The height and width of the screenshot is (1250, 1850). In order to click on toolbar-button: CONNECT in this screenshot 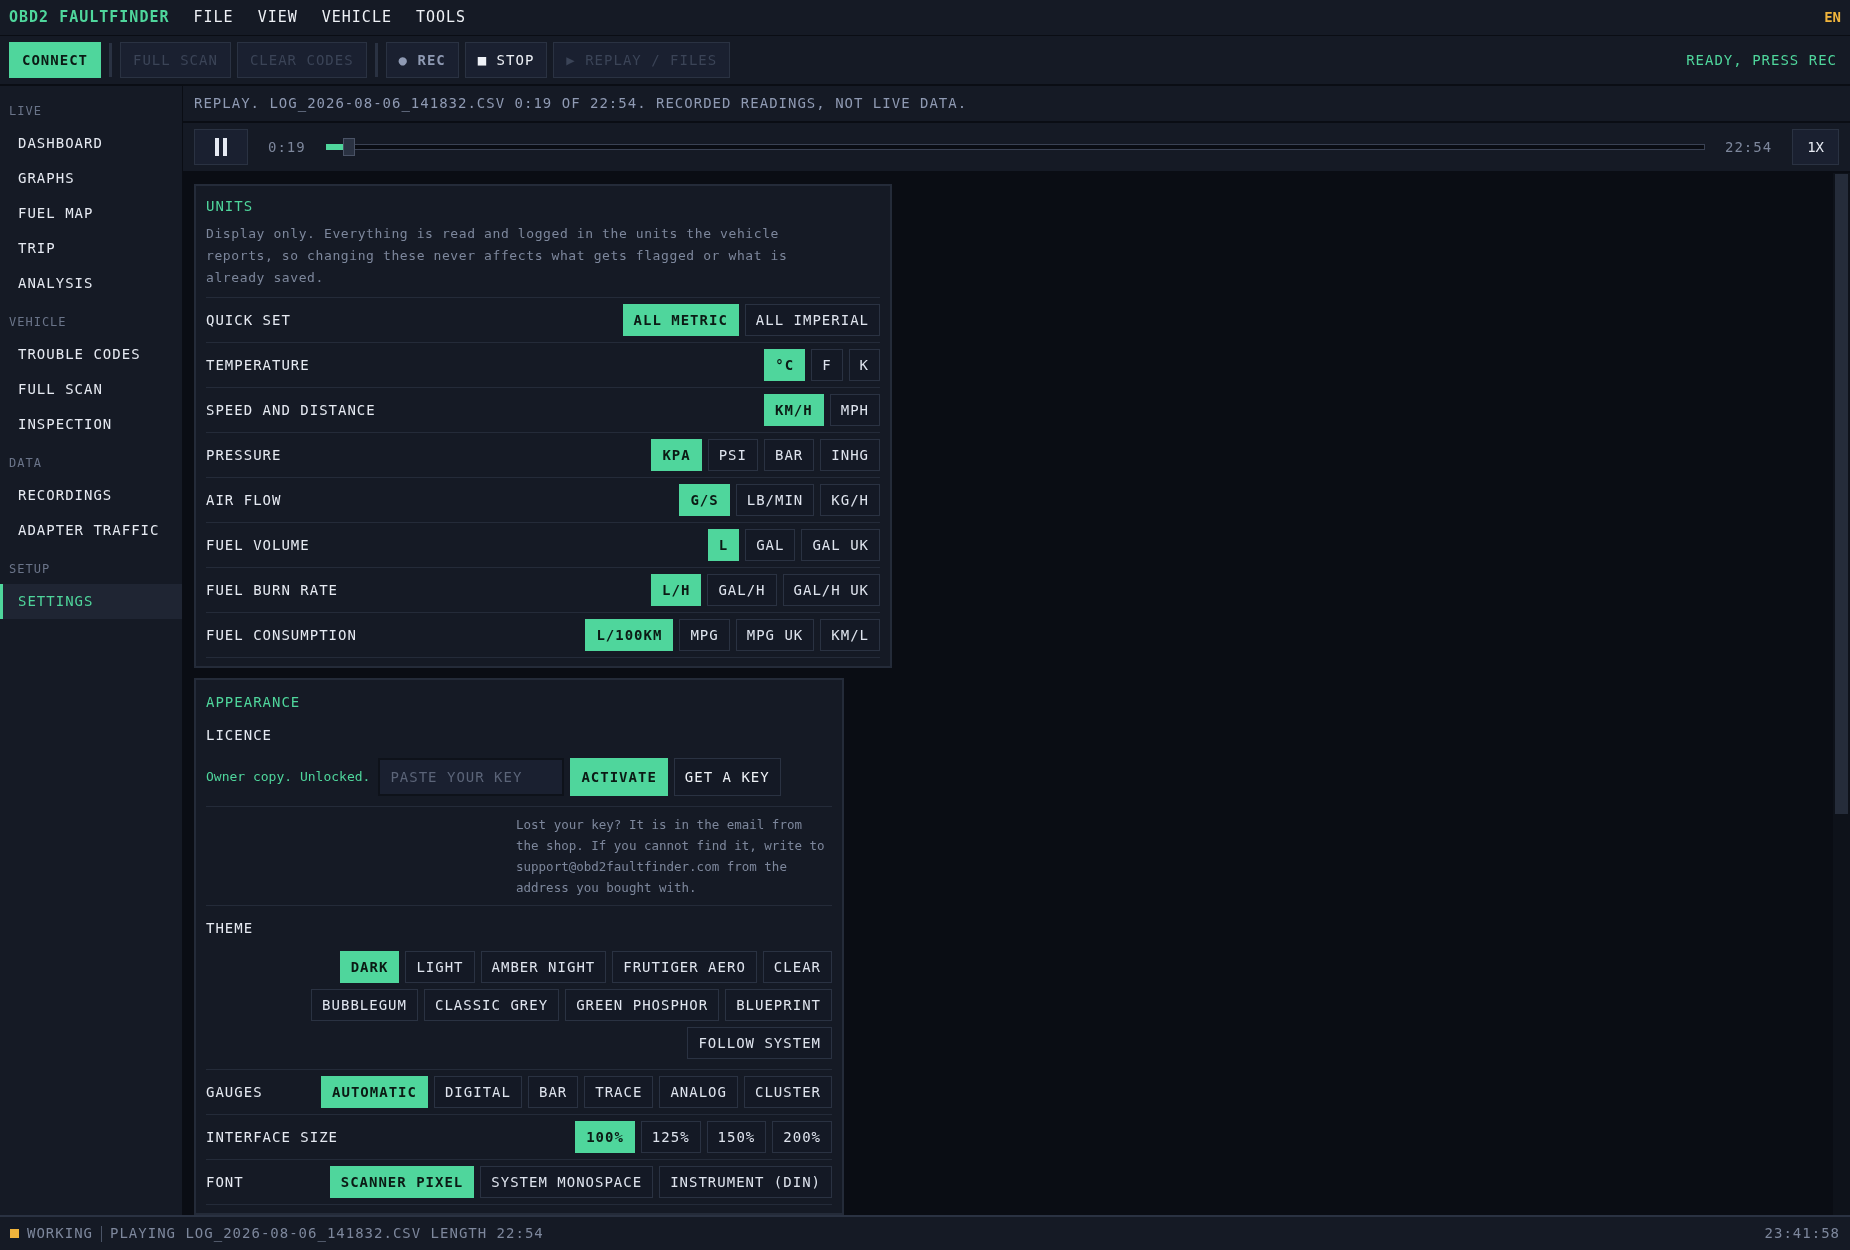, I will do `click(55, 60)`.